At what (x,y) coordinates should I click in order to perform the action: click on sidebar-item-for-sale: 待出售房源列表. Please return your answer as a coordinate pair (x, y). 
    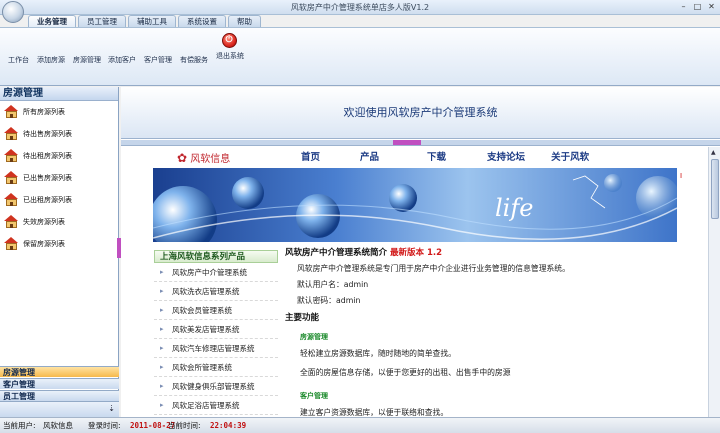
    Looking at the image, I should click on (38, 133).